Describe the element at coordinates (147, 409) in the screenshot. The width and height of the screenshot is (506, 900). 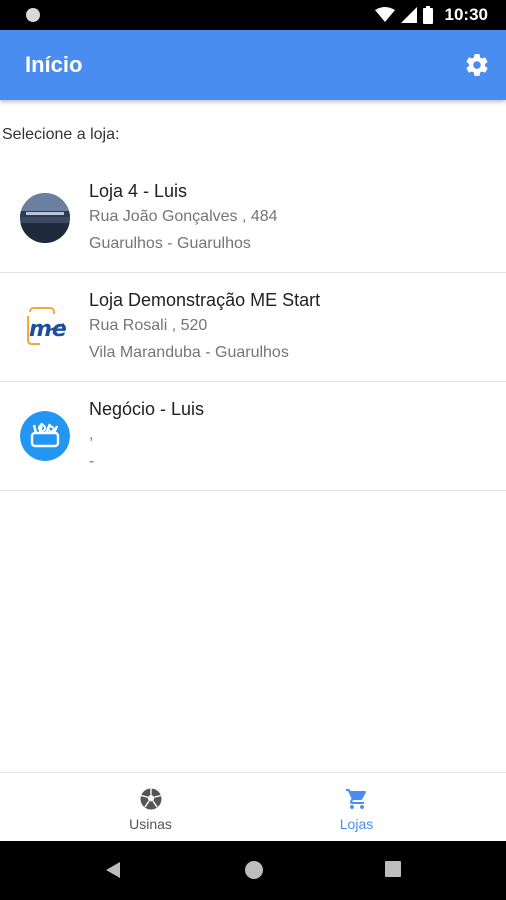
I see `store-name: Negócio - Luis` at that location.